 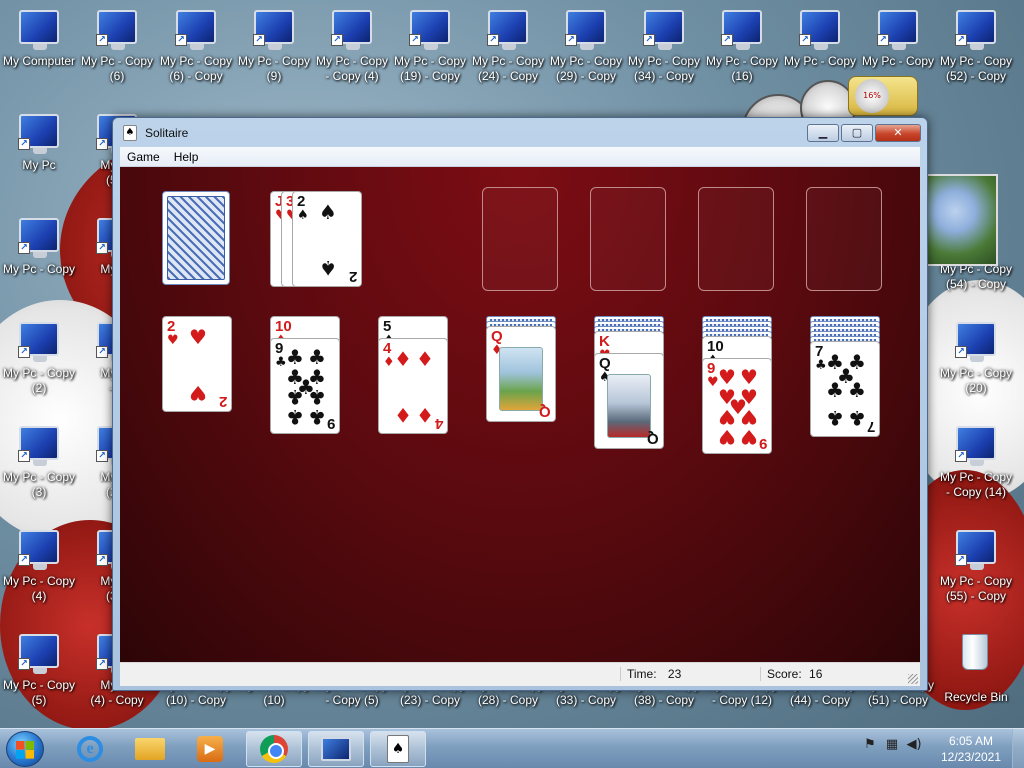 I want to click on desktop-icon: ↗ My Pc - Copy, so click(x=39, y=258).